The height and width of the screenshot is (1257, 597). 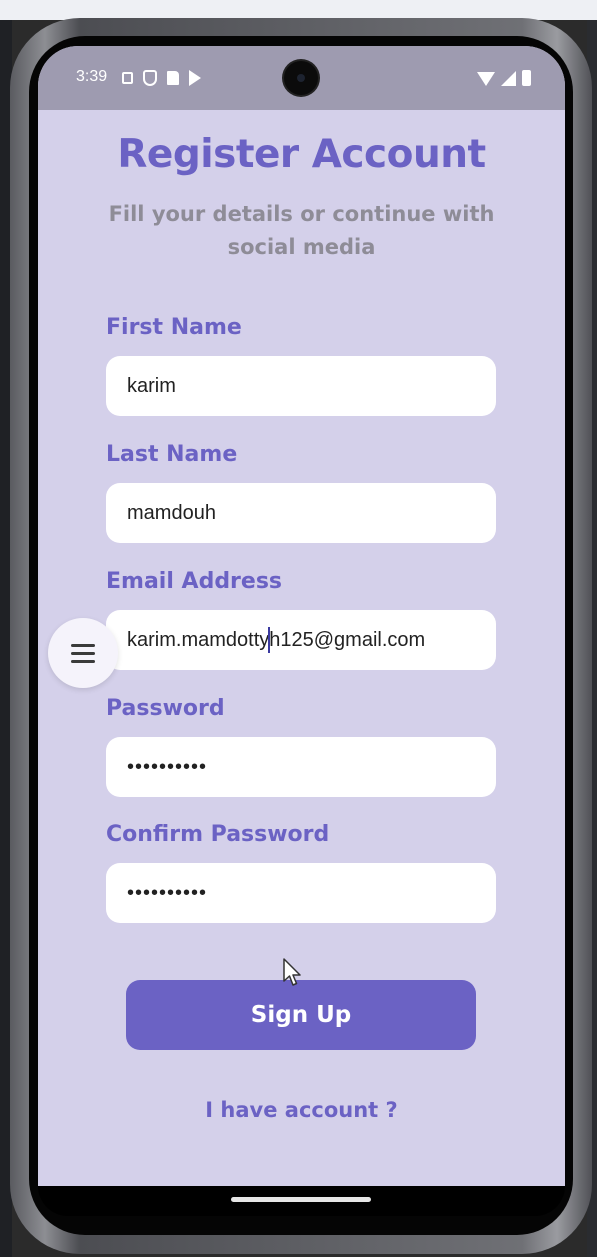 I want to click on floating-menu-button, so click(x=83, y=653).